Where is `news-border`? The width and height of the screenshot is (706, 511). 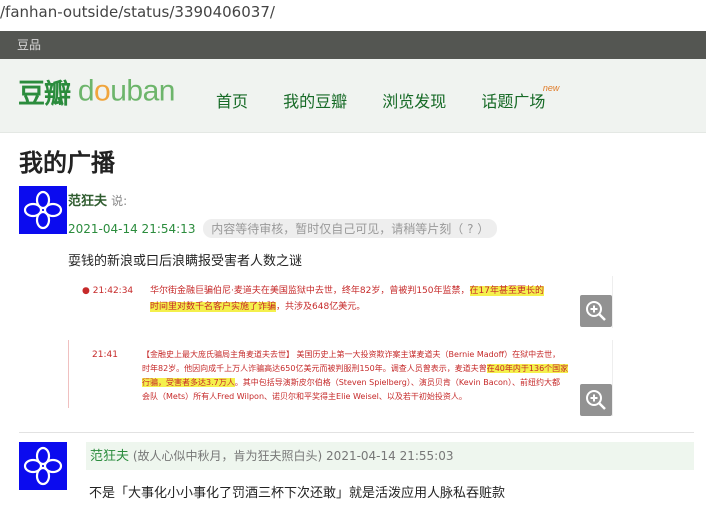 news-border is located at coordinates (68, 374).